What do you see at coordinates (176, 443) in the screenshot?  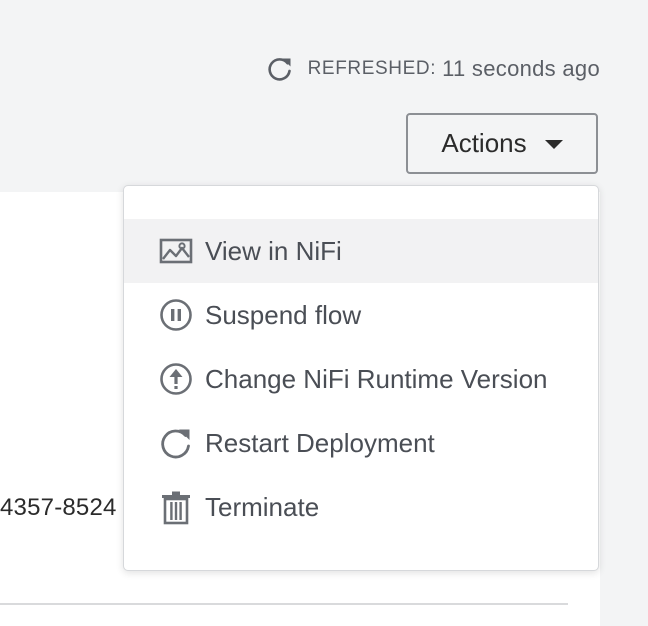 I see `restart-icon` at bounding box center [176, 443].